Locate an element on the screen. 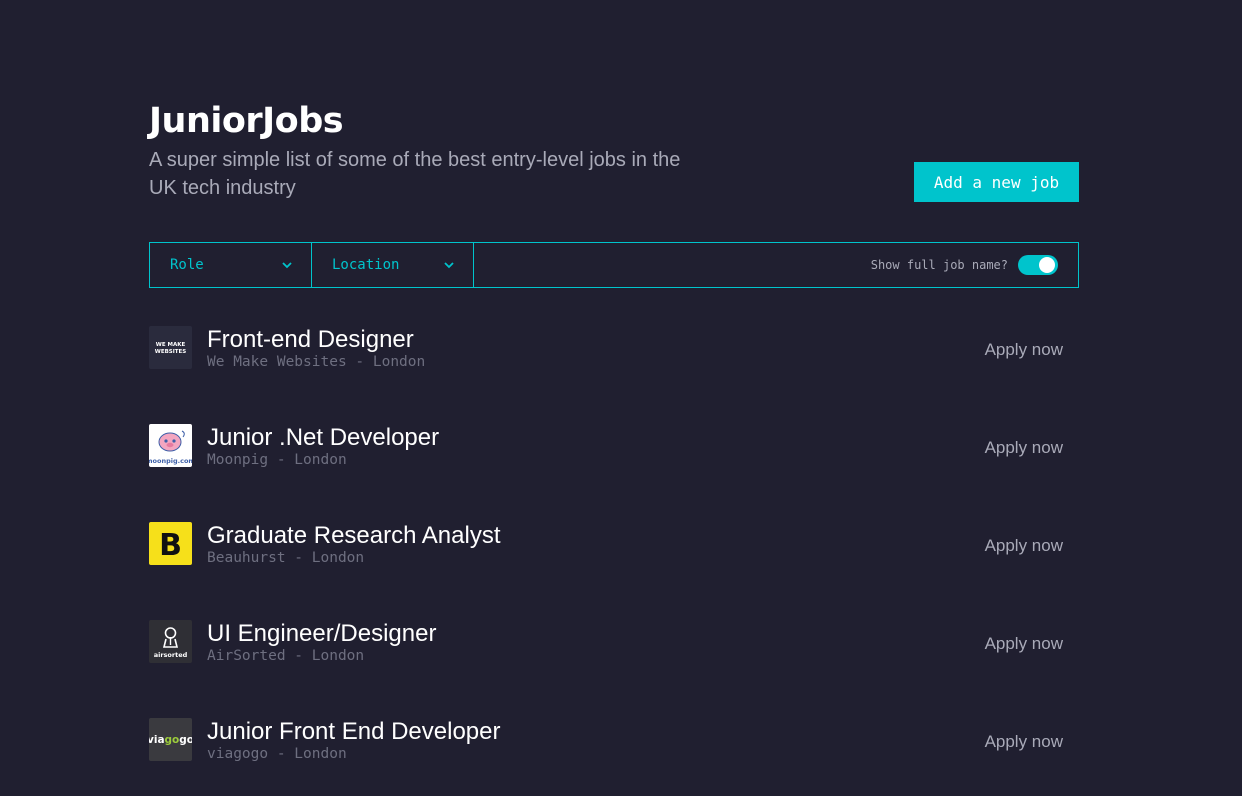  svg-text: WE MAKE is located at coordinates (171, 345).